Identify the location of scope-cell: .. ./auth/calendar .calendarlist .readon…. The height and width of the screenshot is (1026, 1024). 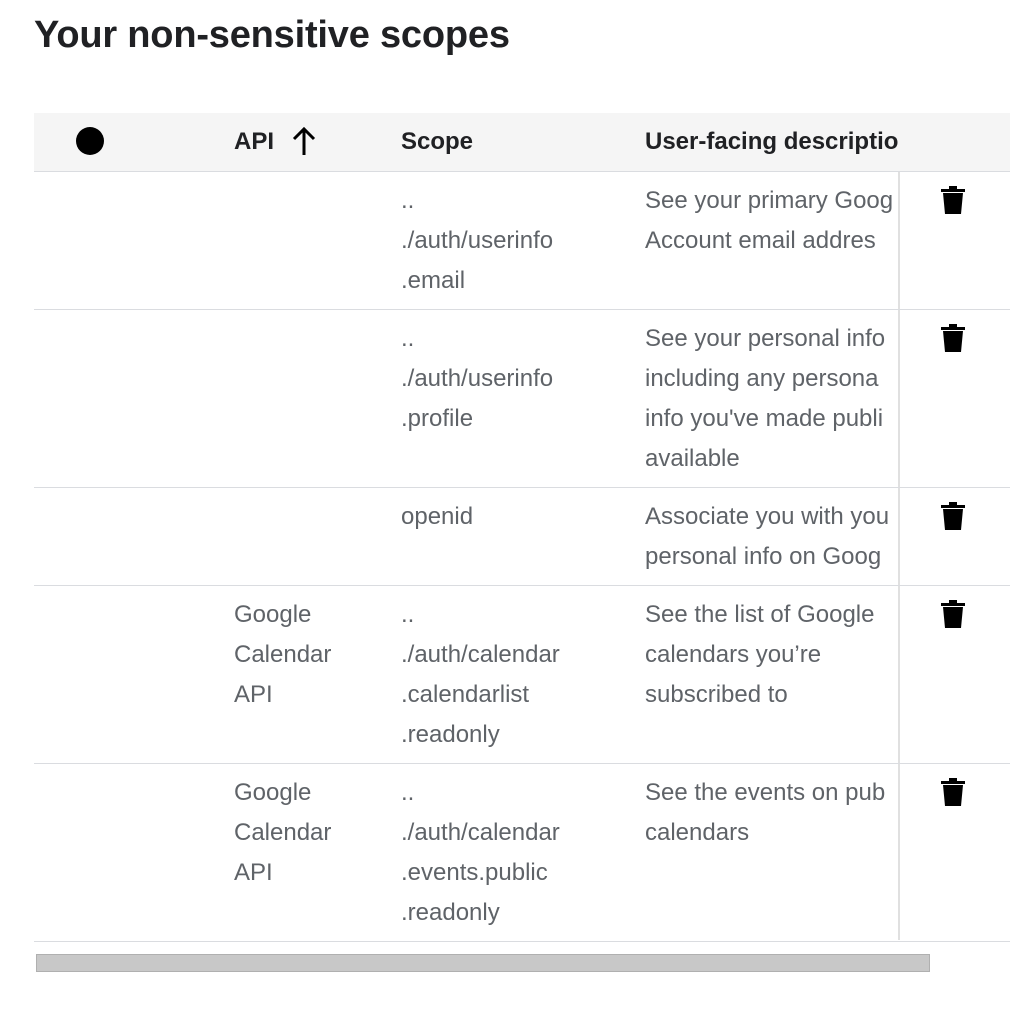
(480, 674).